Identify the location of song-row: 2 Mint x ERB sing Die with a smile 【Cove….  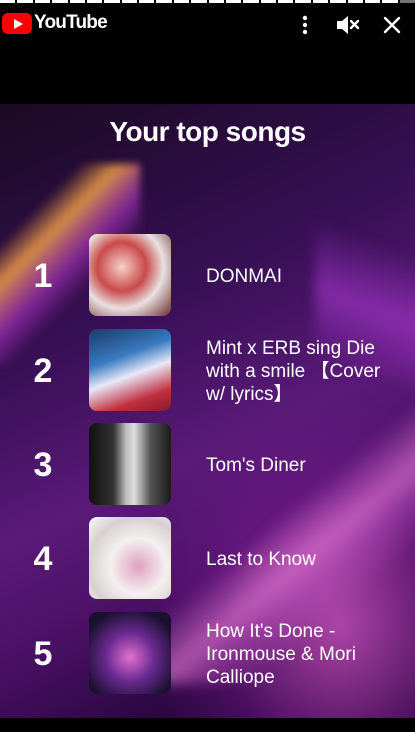
(207, 371).